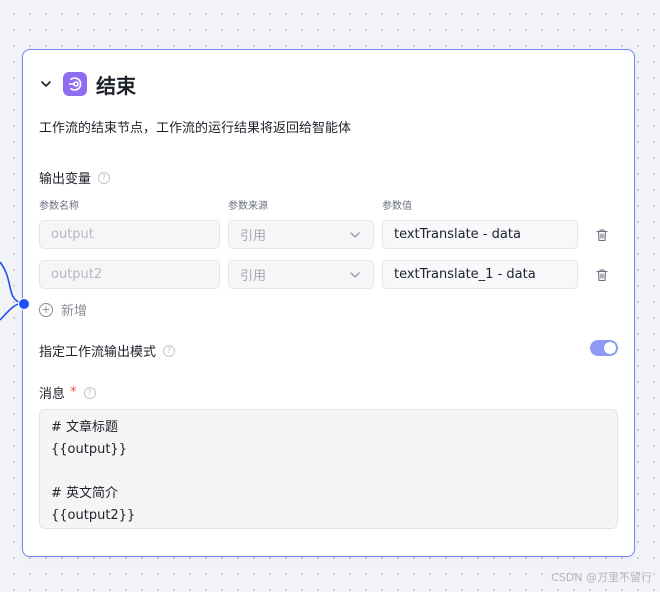  What do you see at coordinates (67, 392) in the screenshot?
I see `message-label: 消息 * ?` at bounding box center [67, 392].